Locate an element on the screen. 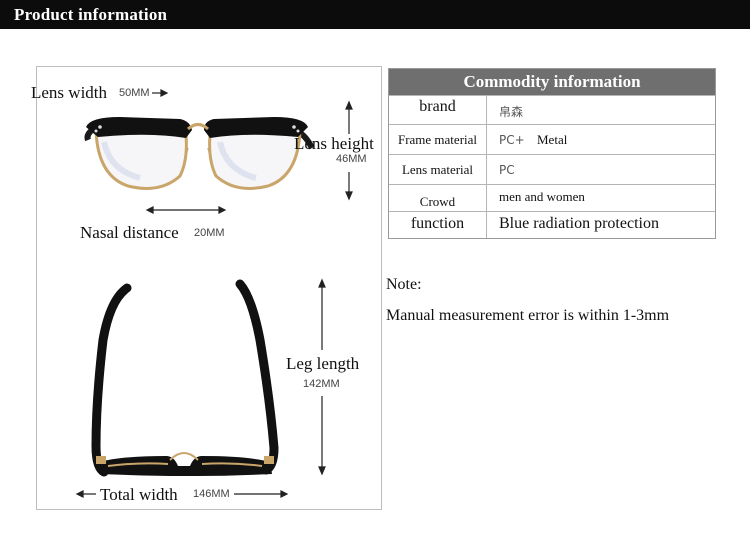  table-row: function Blue radiation protection is located at coordinates (552, 224).